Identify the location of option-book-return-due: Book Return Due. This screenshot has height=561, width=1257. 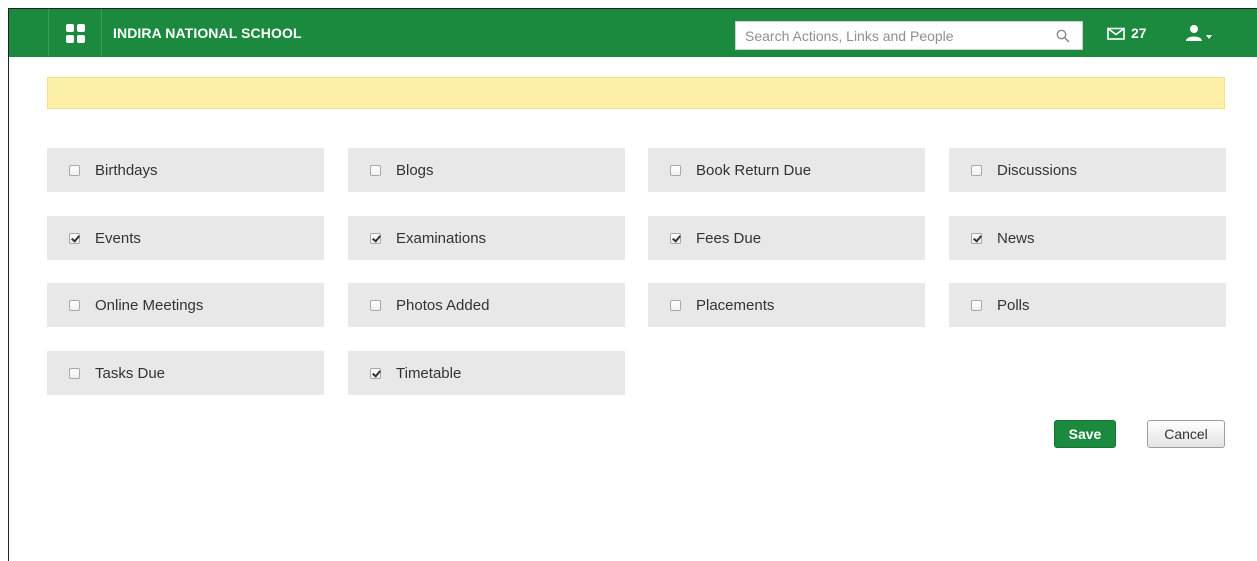
(786, 170).